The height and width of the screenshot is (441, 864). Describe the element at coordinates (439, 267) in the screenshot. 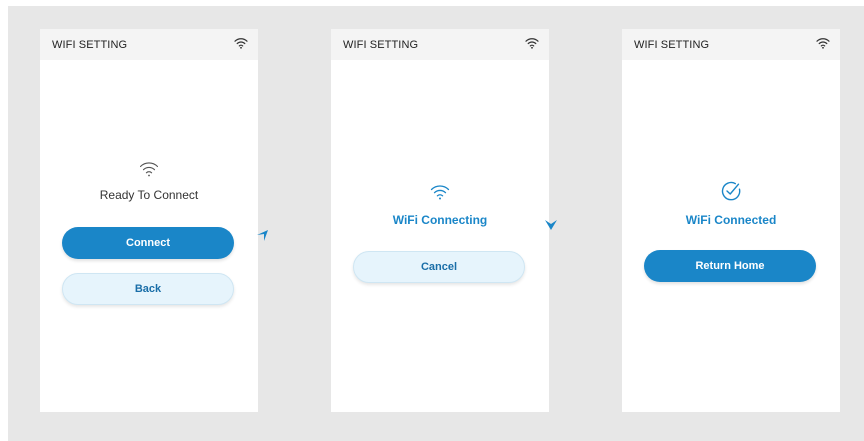

I see `cancel-button: Cancel` at that location.